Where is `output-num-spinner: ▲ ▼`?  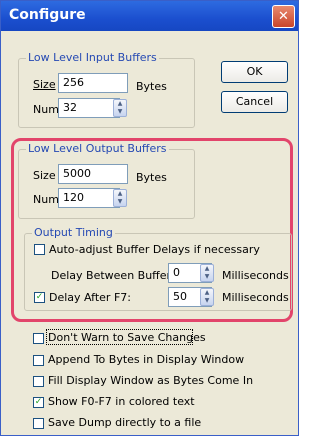 output-num-spinner: ▲ ▼ is located at coordinates (120, 198).